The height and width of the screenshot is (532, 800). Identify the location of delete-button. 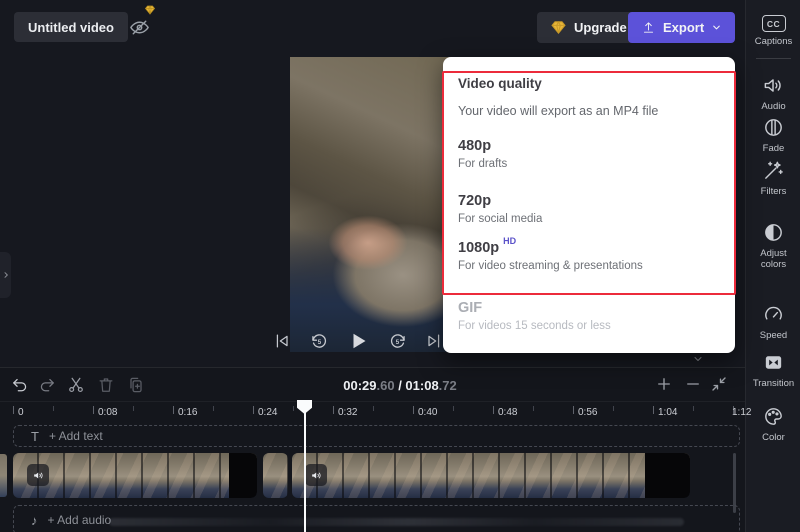
(106, 385).